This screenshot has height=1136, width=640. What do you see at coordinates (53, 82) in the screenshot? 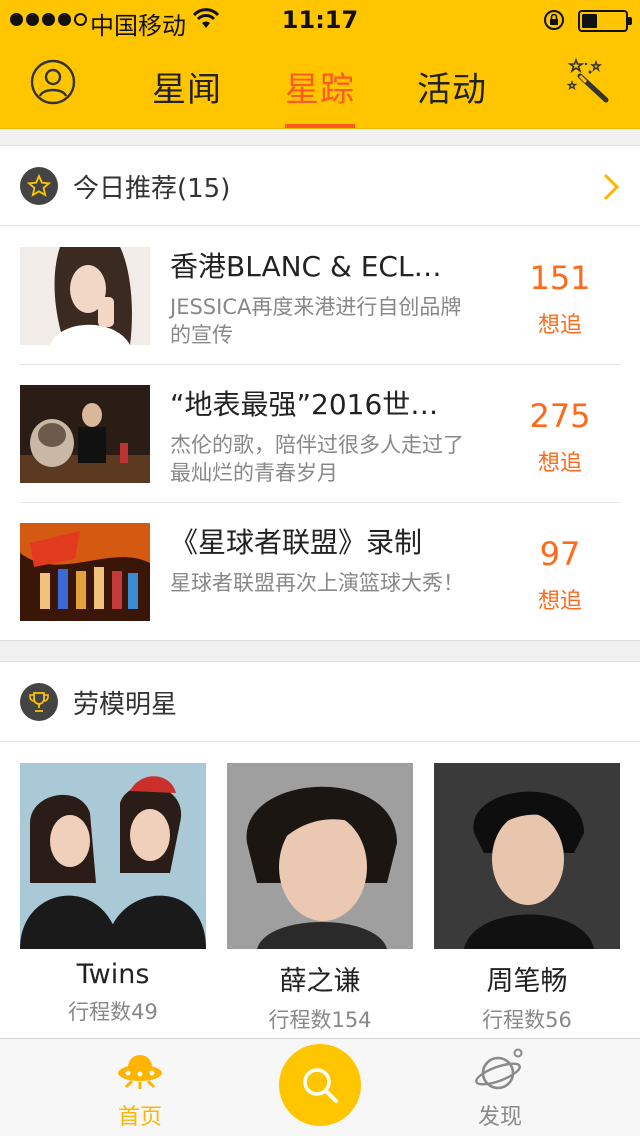
I see `profile-icon` at bounding box center [53, 82].